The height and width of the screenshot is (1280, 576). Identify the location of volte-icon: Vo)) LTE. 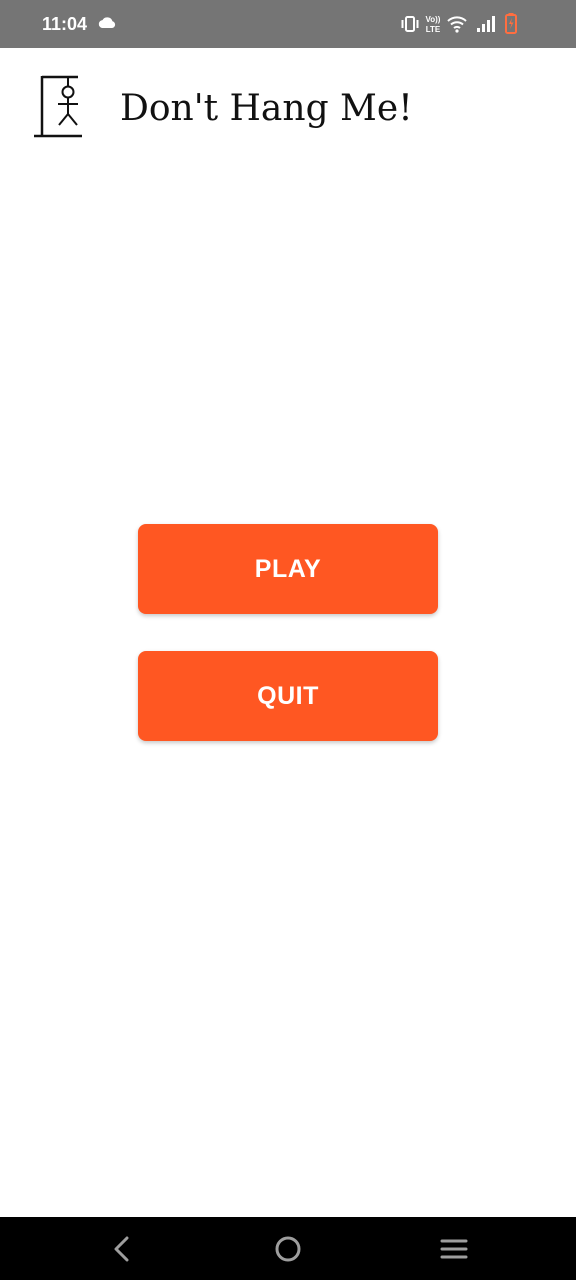
(433, 24).